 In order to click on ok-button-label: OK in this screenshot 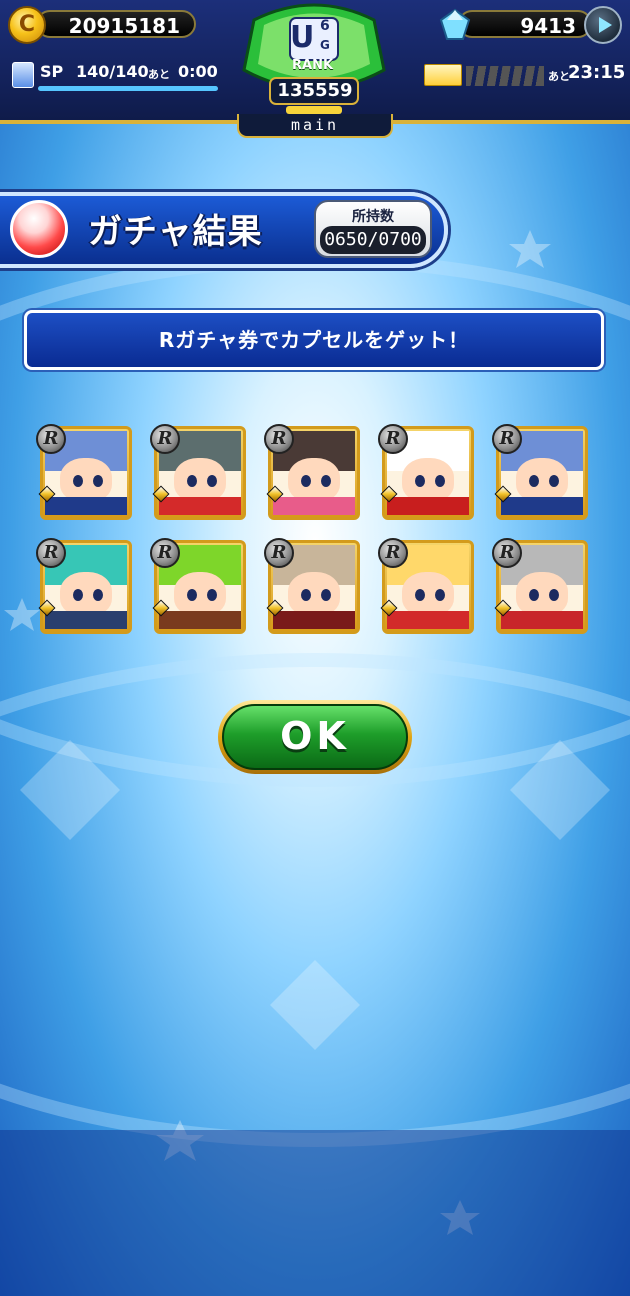, I will do `click(315, 737)`.